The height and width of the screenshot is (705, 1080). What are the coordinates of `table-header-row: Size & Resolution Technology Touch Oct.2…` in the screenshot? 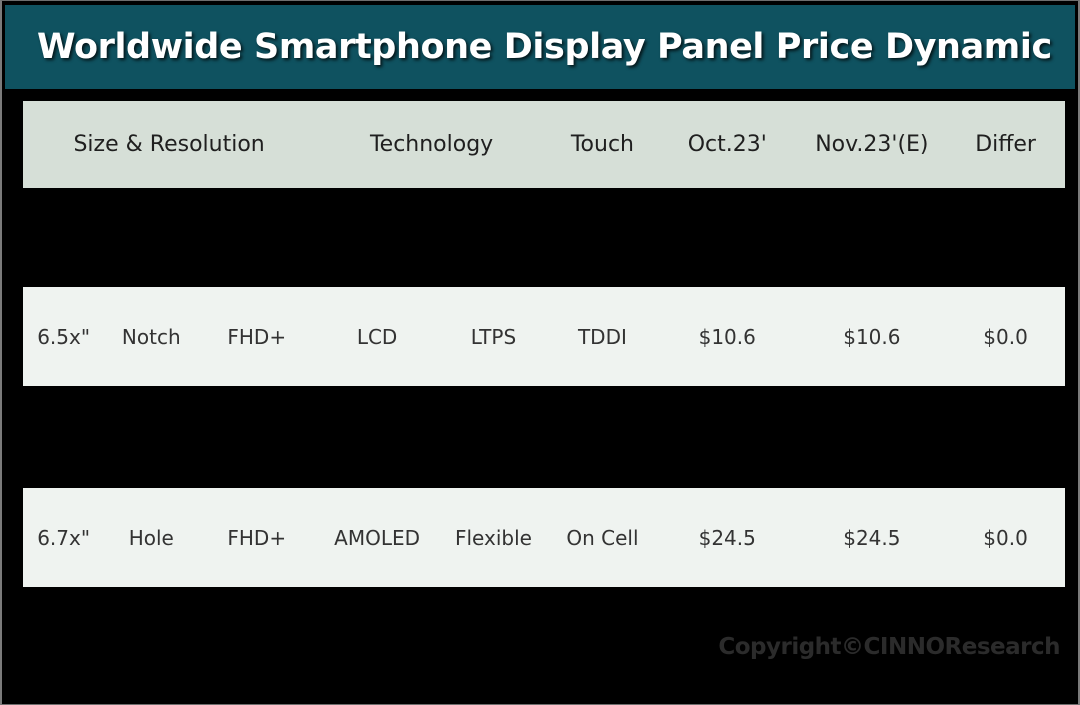 It's located at (544, 144).